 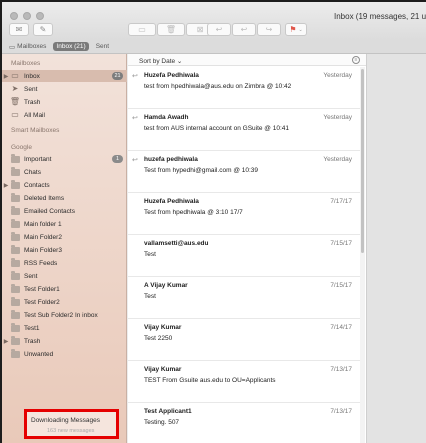 What do you see at coordinates (396, 248) in the screenshot?
I see `message-viewer` at bounding box center [396, 248].